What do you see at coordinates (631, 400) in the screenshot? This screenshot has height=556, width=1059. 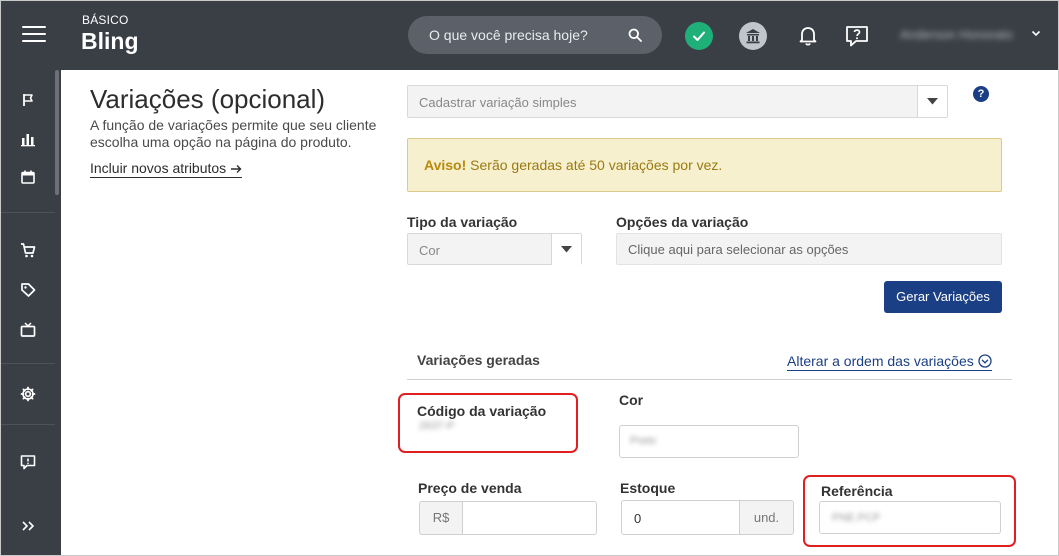 I see `cor-label: Cor` at bounding box center [631, 400].